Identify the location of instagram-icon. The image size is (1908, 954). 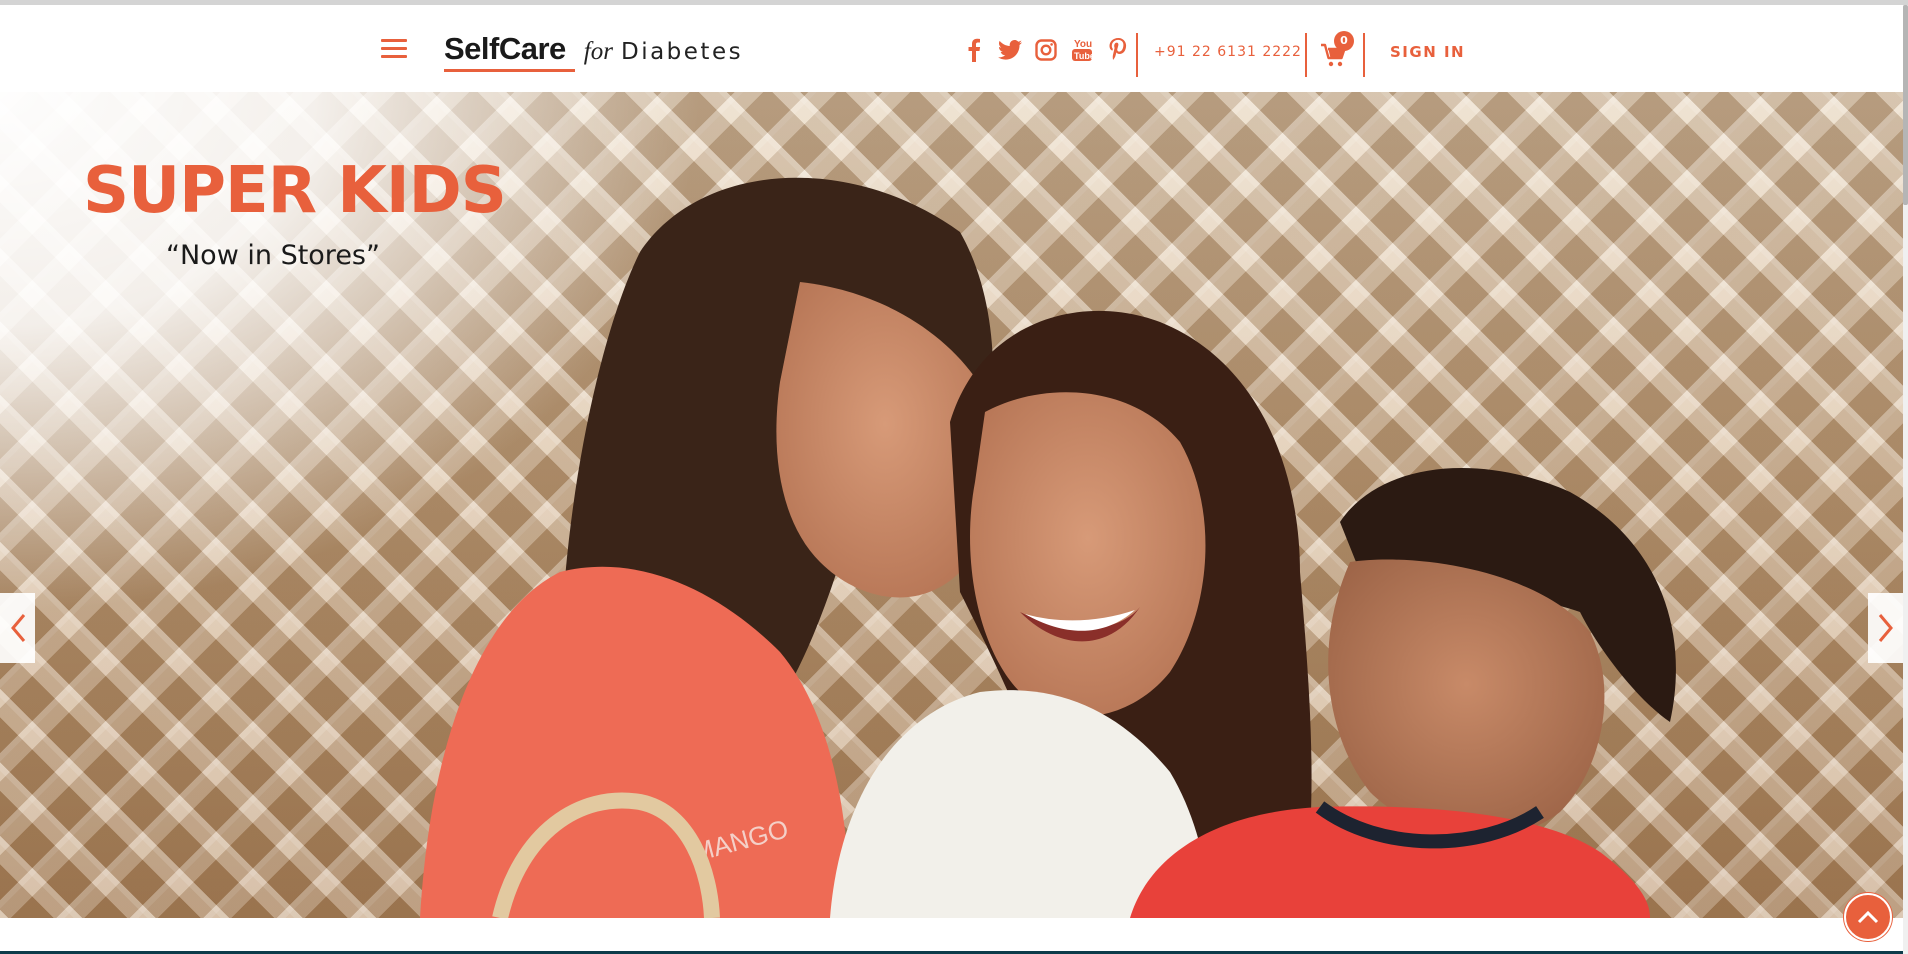
(1046, 50).